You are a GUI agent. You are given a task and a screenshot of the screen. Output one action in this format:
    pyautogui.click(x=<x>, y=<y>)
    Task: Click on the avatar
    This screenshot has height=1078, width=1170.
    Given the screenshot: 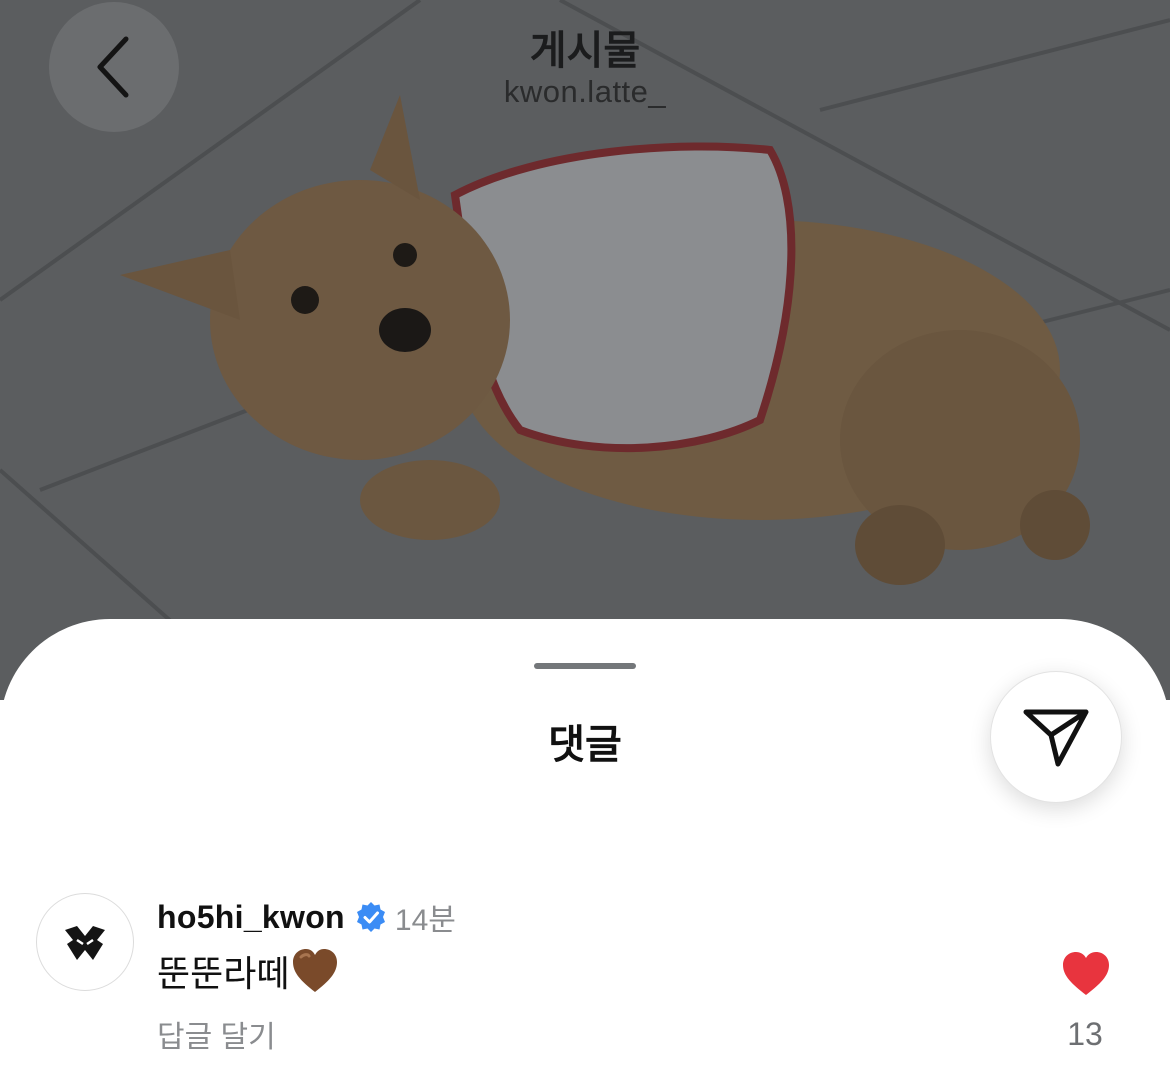 What is the action you would take?
    pyautogui.click(x=85, y=942)
    